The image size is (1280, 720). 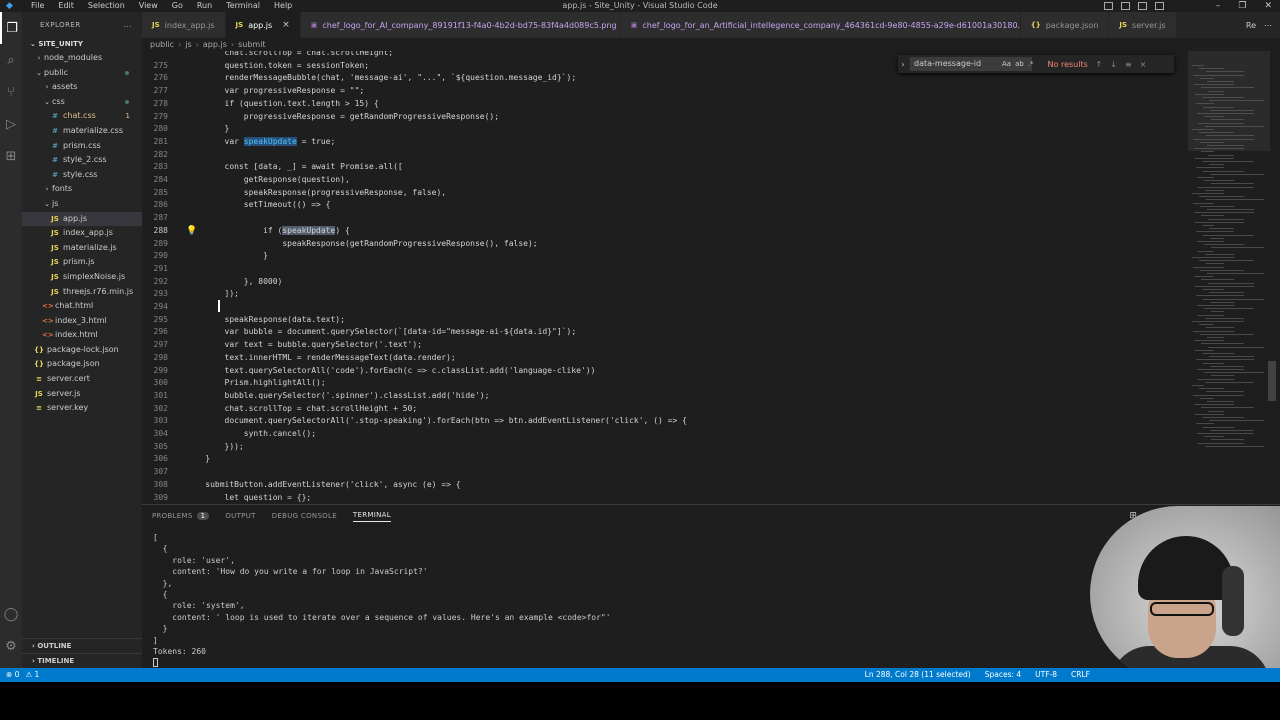 I want to click on run-debug-icon: ▷, so click(x=11, y=124).